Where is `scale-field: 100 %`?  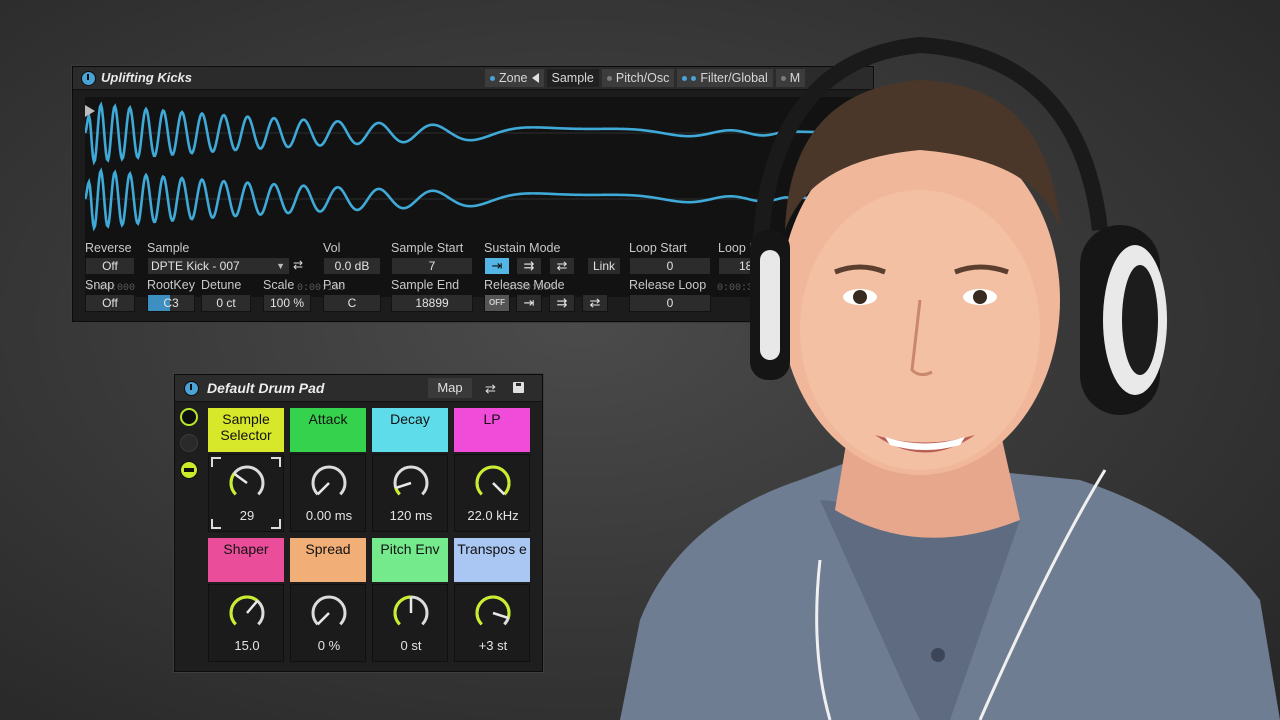 scale-field: 100 % is located at coordinates (287, 303).